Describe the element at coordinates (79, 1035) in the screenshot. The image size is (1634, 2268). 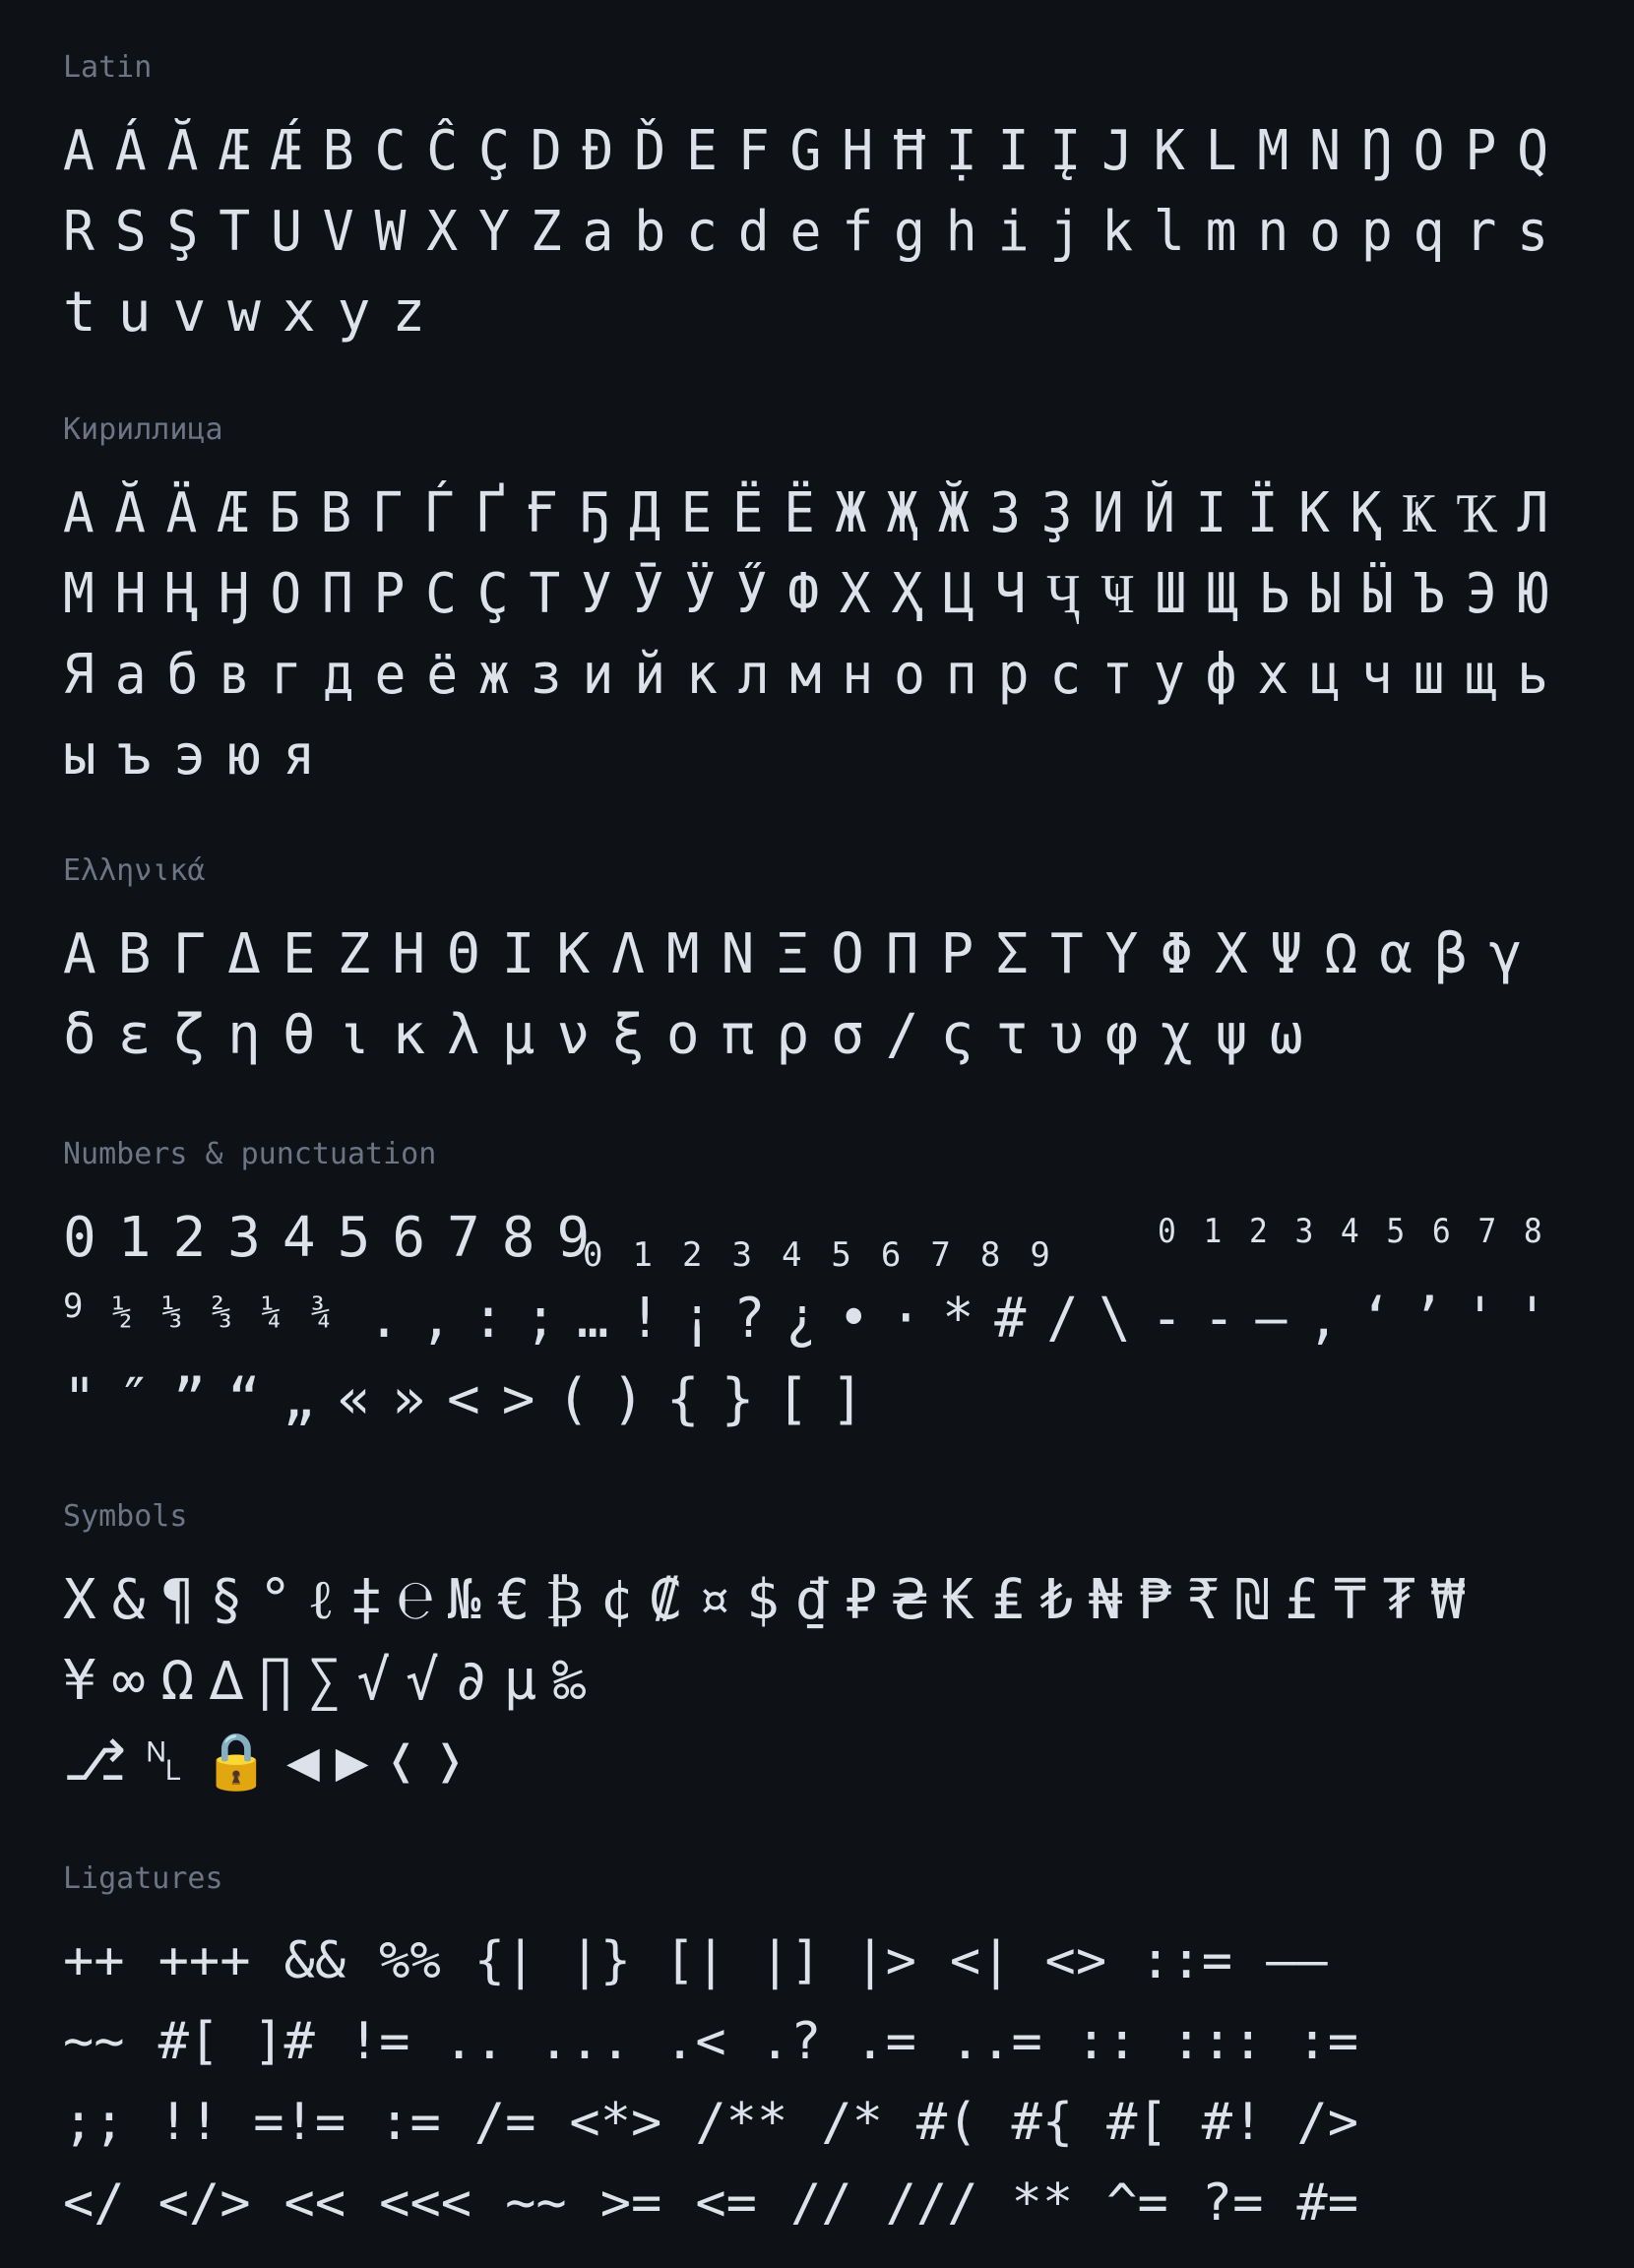
I see `glyph: δ` at that location.